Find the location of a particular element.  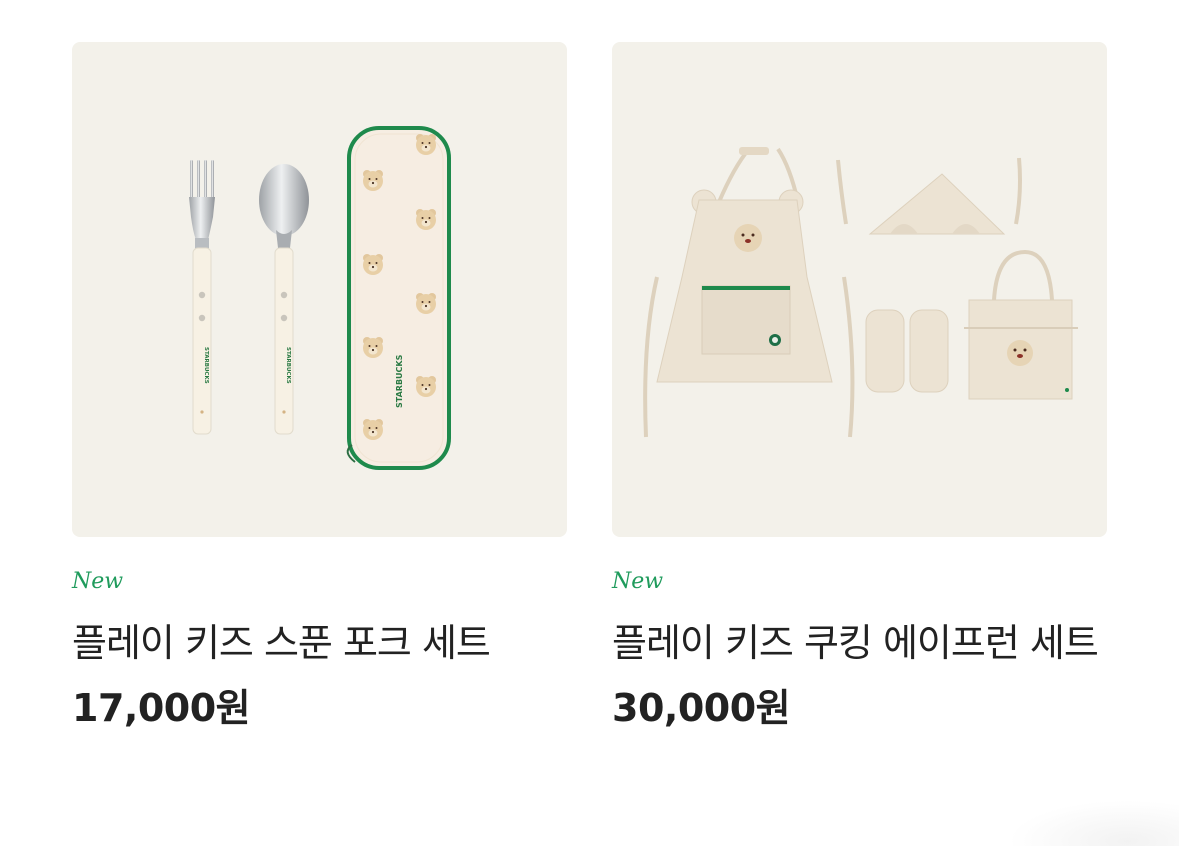

apron-set-image is located at coordinates (860, 292).